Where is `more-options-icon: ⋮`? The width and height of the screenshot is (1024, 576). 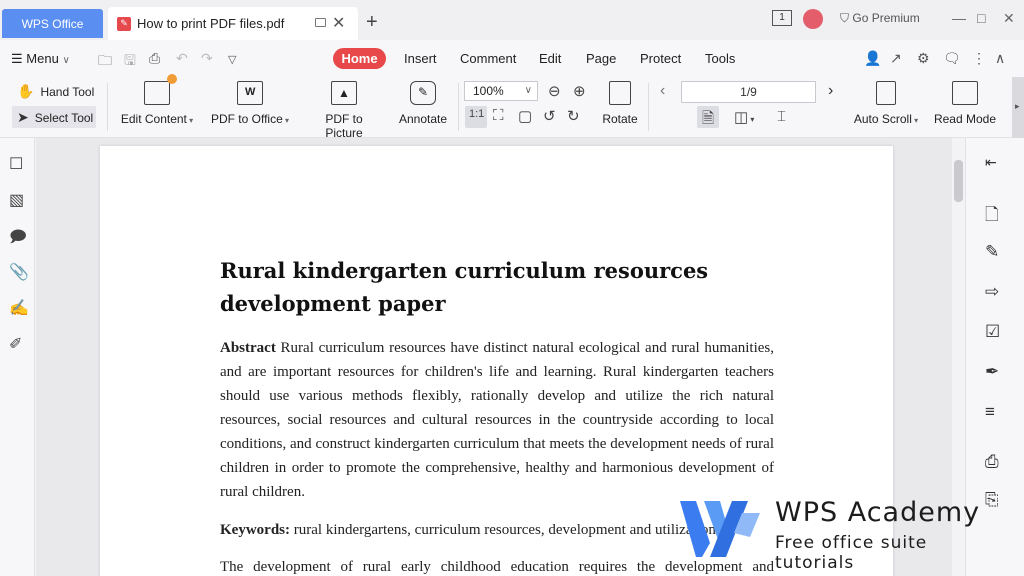
more-options-icon: ⋮ is located at coordinates (979, 58).